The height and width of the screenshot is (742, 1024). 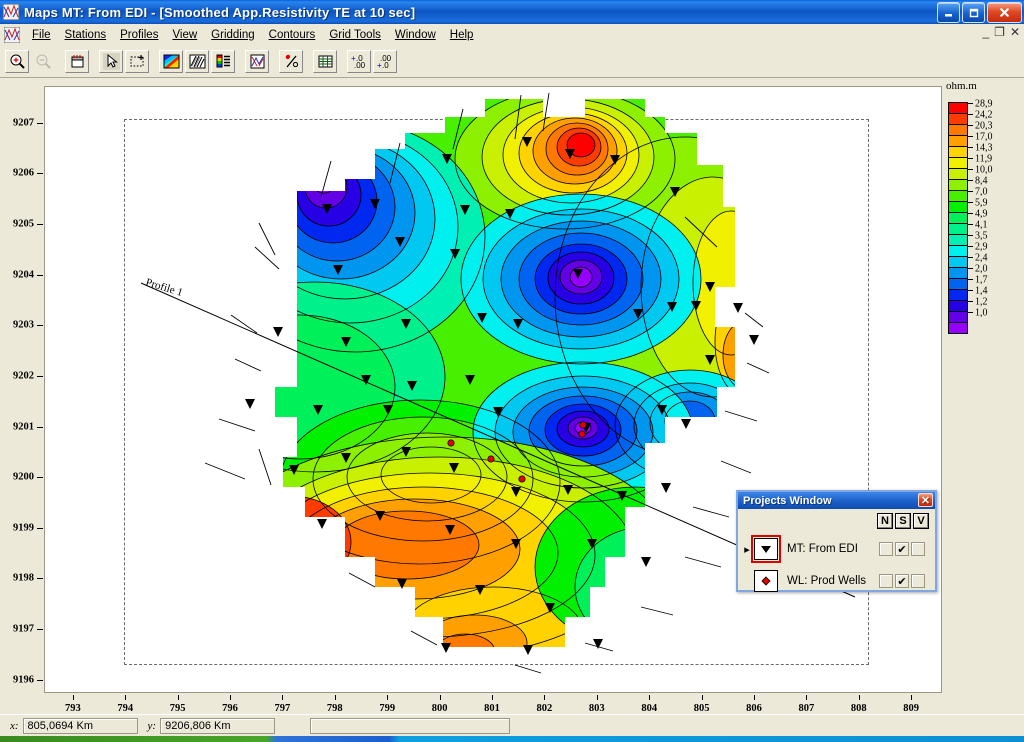 I want to click on pointer-select-button, so click(x=111, y=61).